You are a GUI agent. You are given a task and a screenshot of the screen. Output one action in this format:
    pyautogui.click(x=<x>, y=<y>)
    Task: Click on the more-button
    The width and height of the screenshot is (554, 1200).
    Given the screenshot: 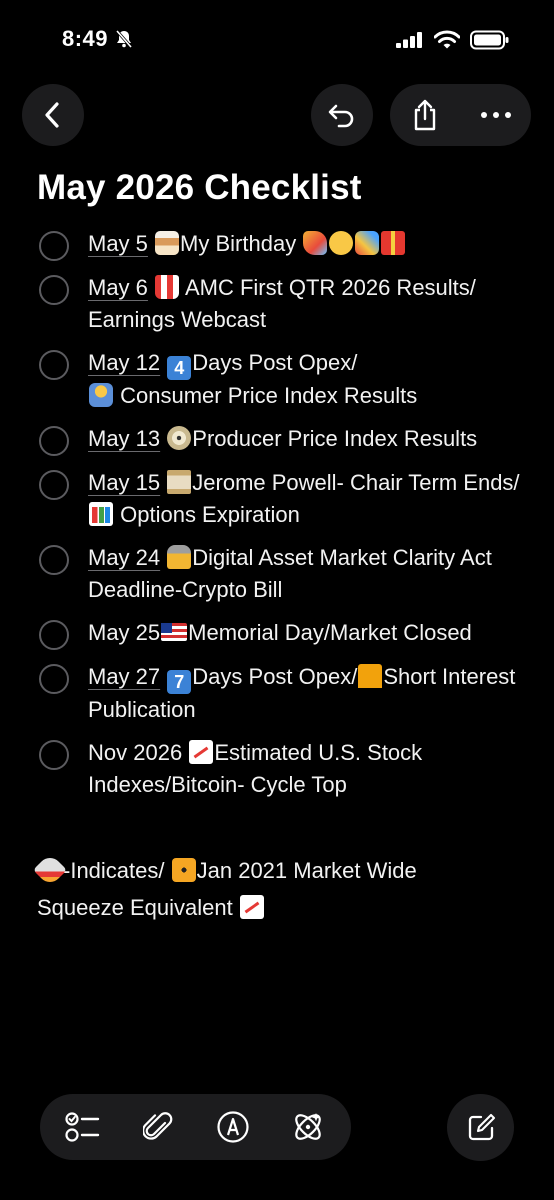 What is the action you would take?
    pyautogui.click(x=496, y=115)
    